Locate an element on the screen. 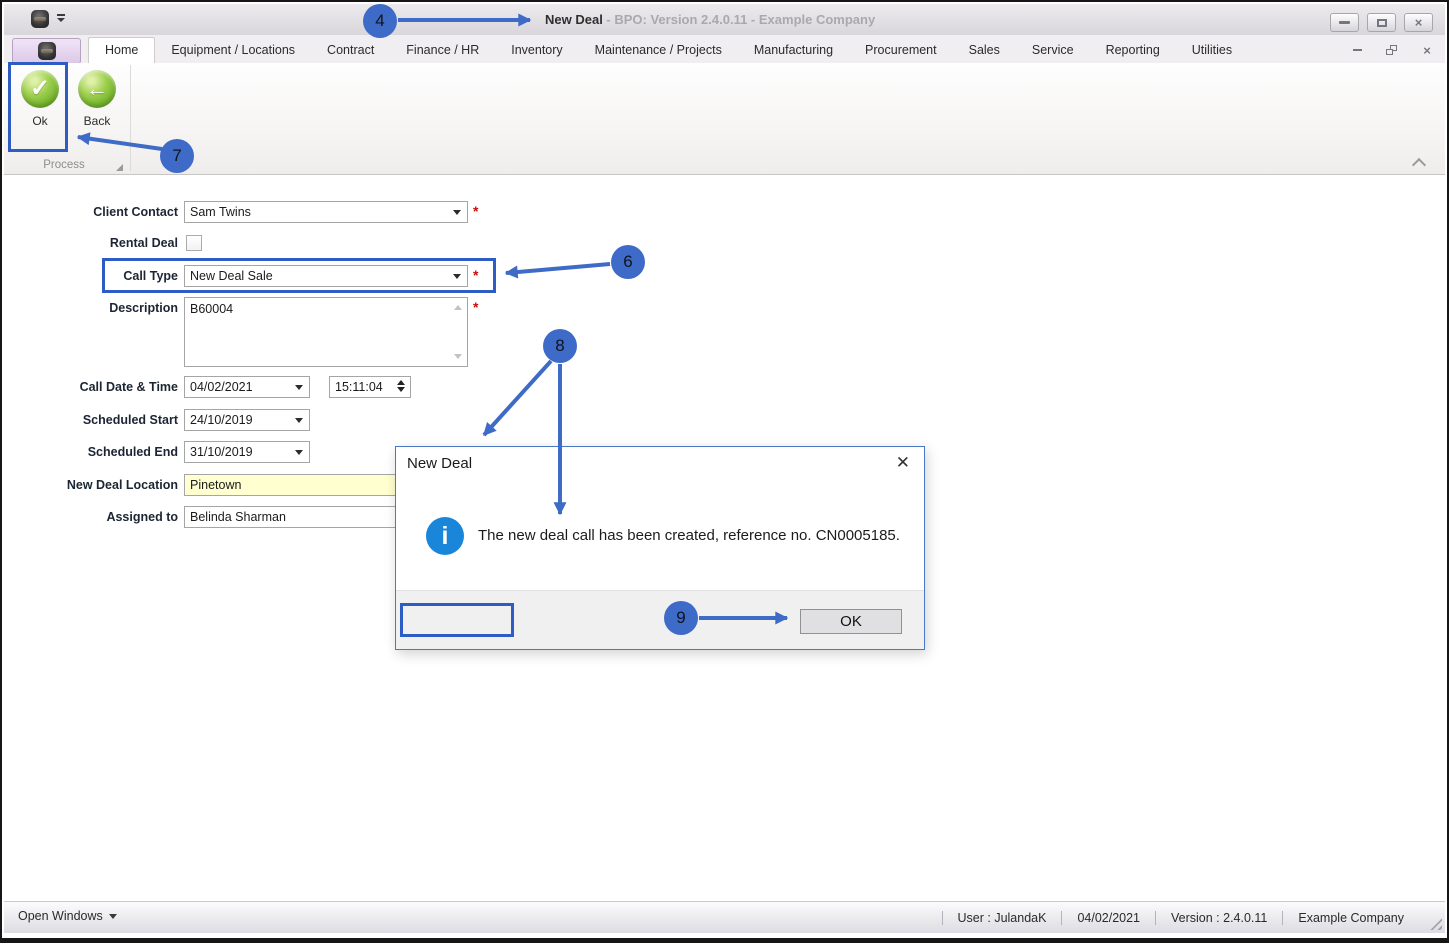  rental-deal-checkbox is located at coordinates (194, 243).